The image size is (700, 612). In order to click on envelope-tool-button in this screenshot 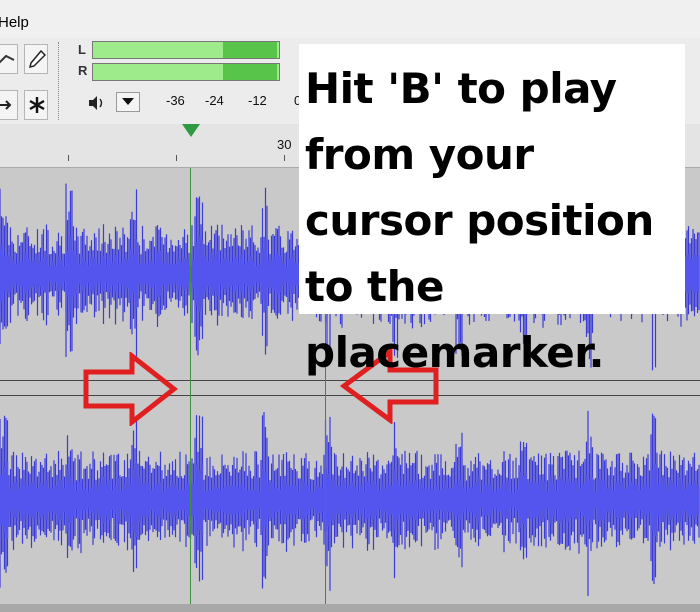, I will do `click(9, 59)`.